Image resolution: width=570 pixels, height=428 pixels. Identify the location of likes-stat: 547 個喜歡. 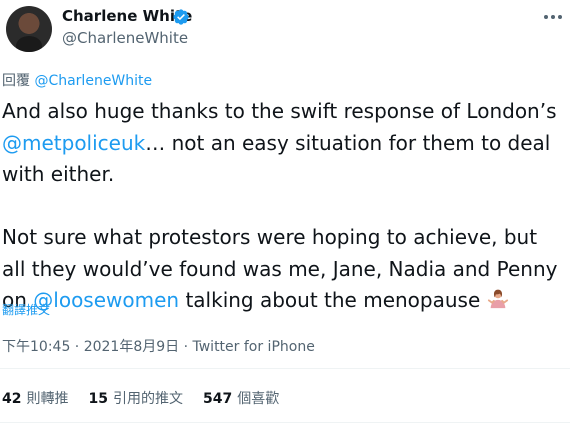
(241, 398).